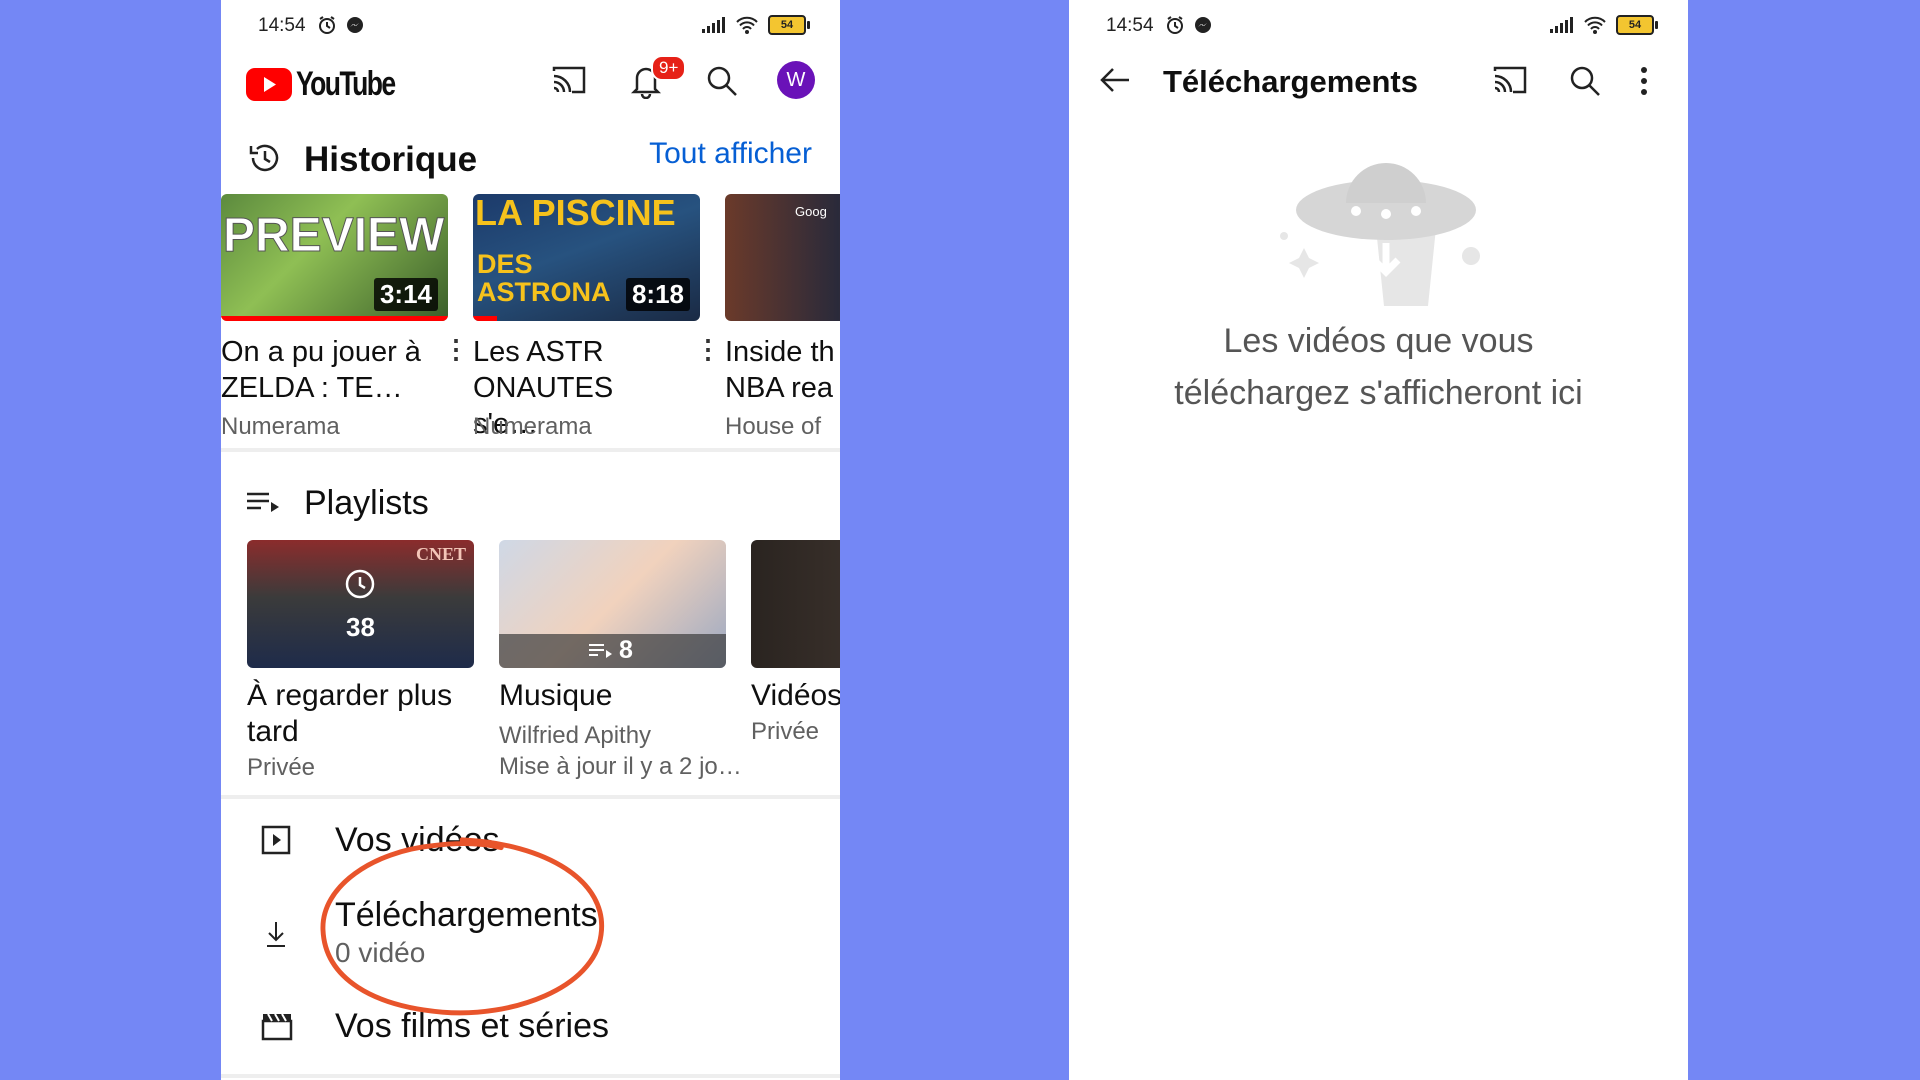 Image resolution: width=1920 pixels, height=1080 pixels. I want to click on playlist-count-overlay: 8, so click(612, 651).